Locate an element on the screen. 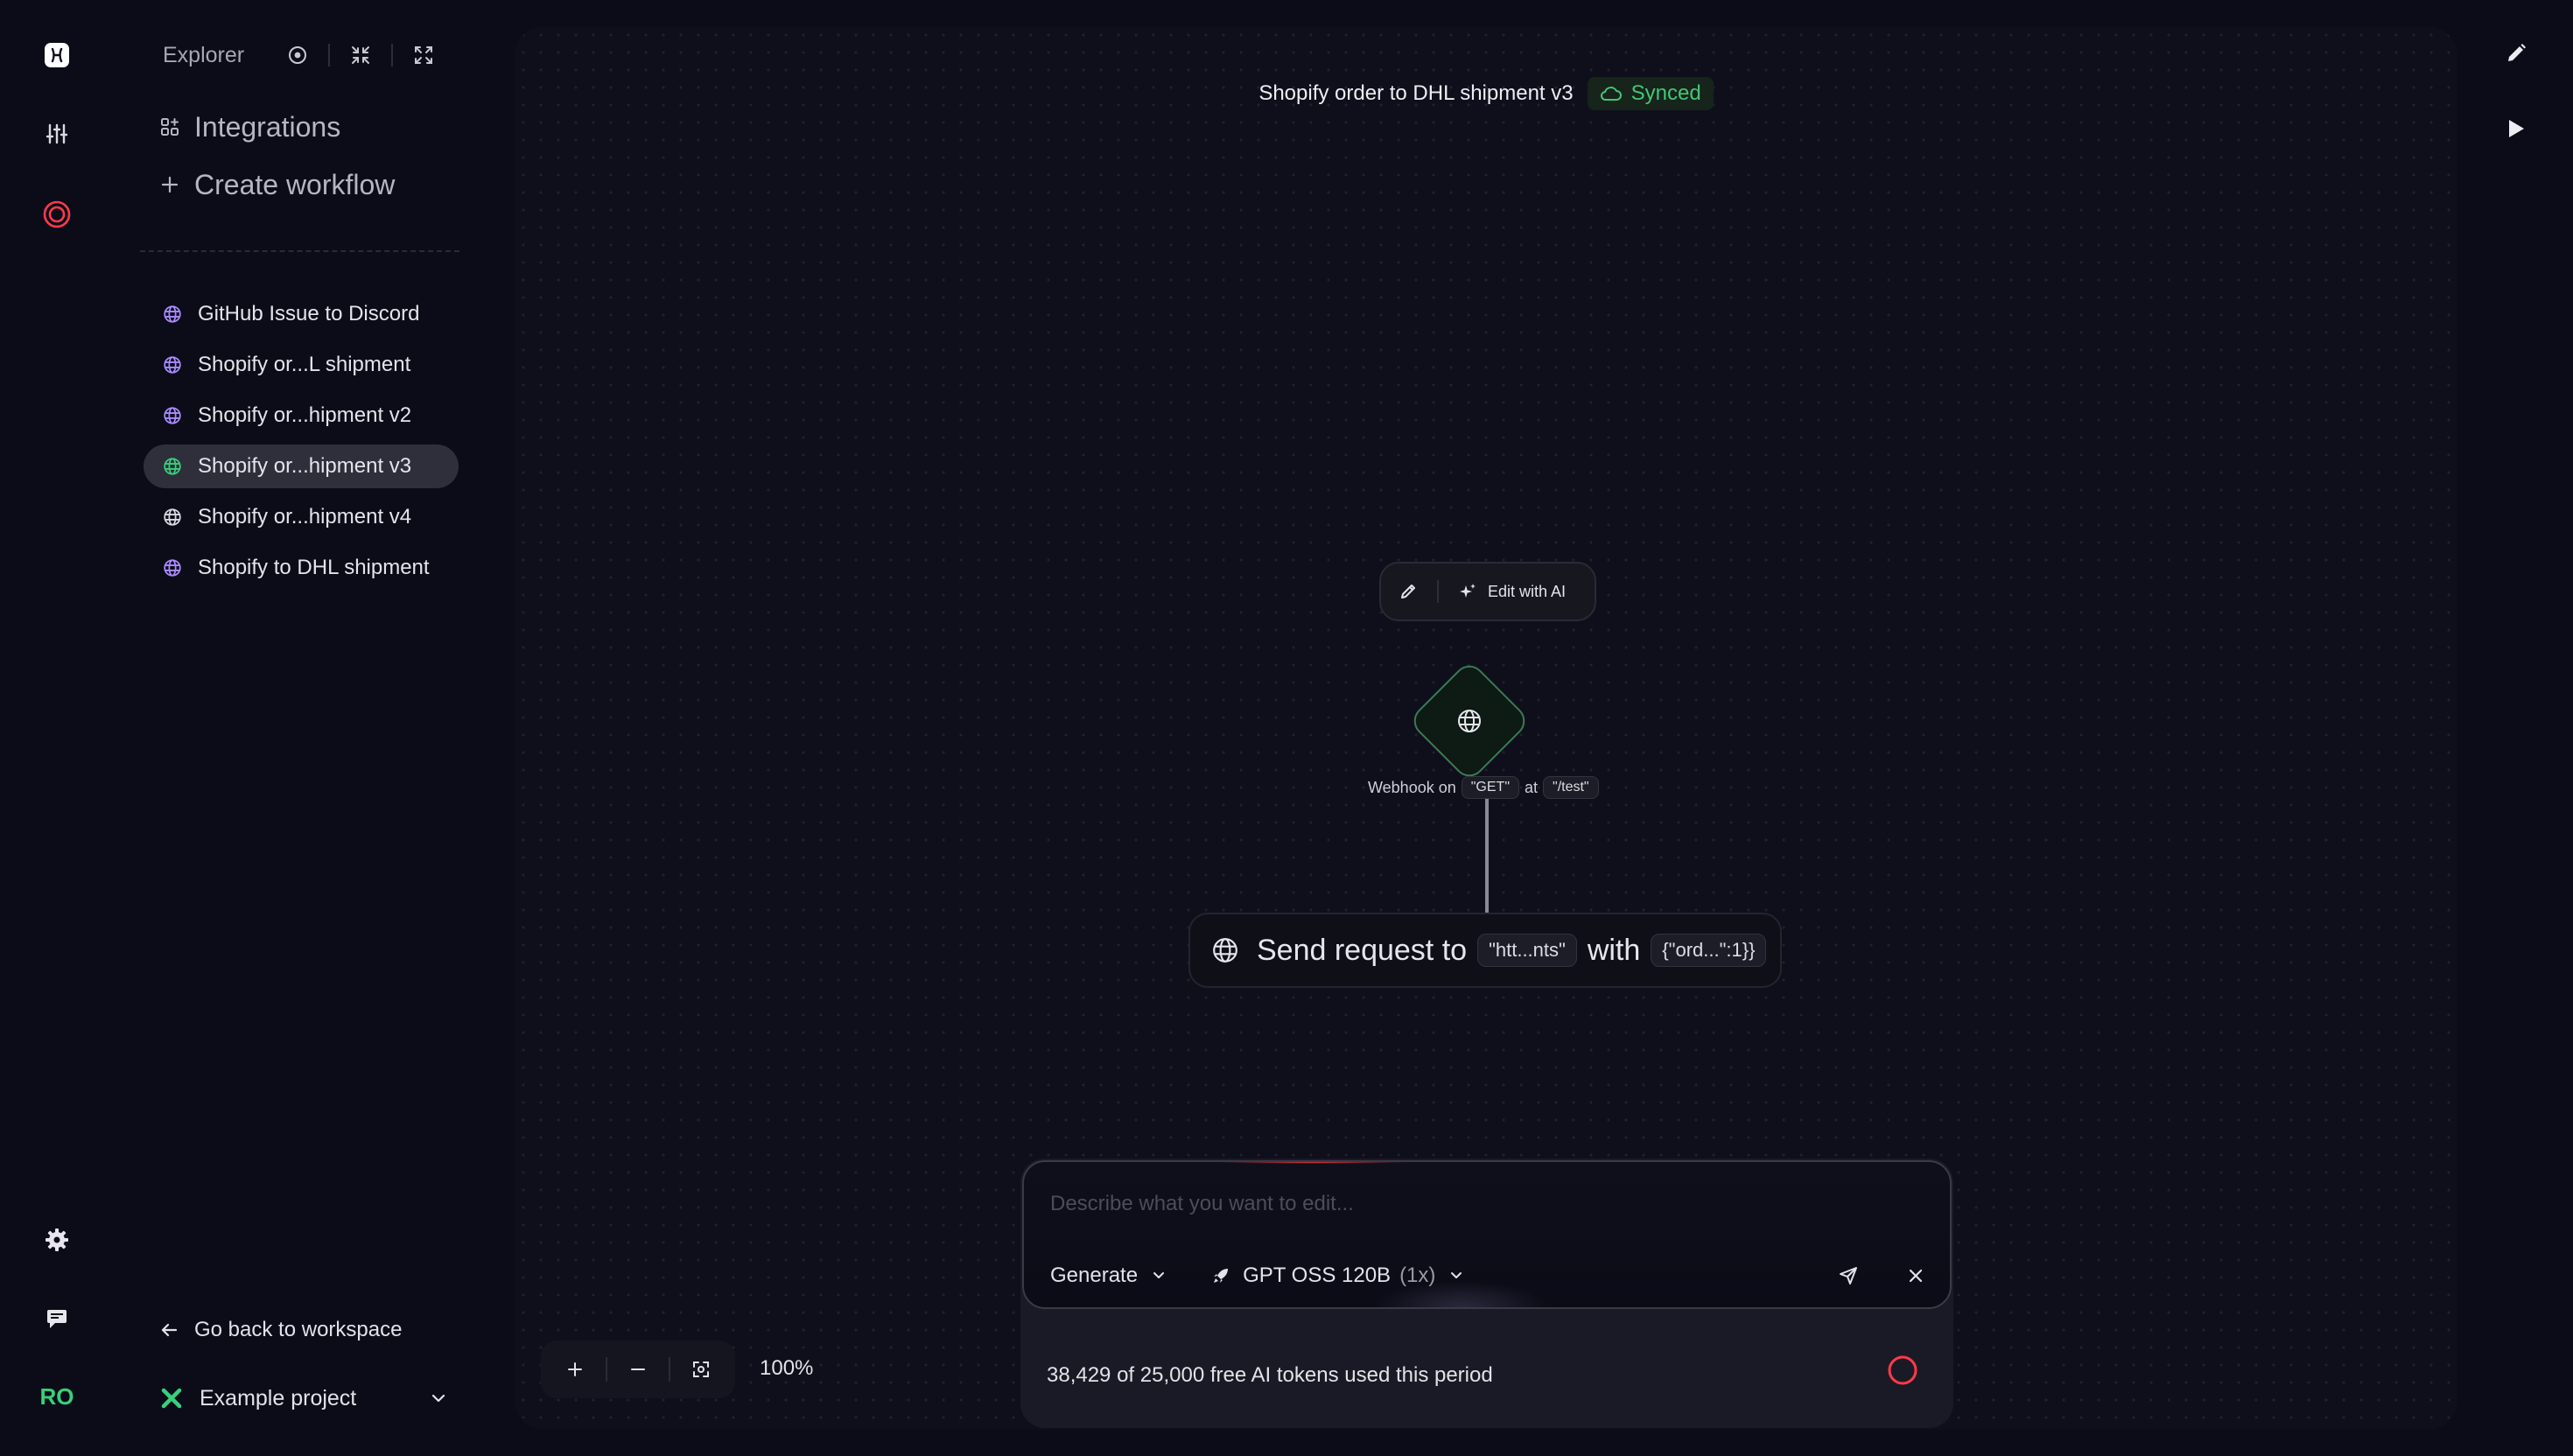 The width and height of the screenshot is (2573, 1456). pencil-icon is located at coordinates (1408, 591).